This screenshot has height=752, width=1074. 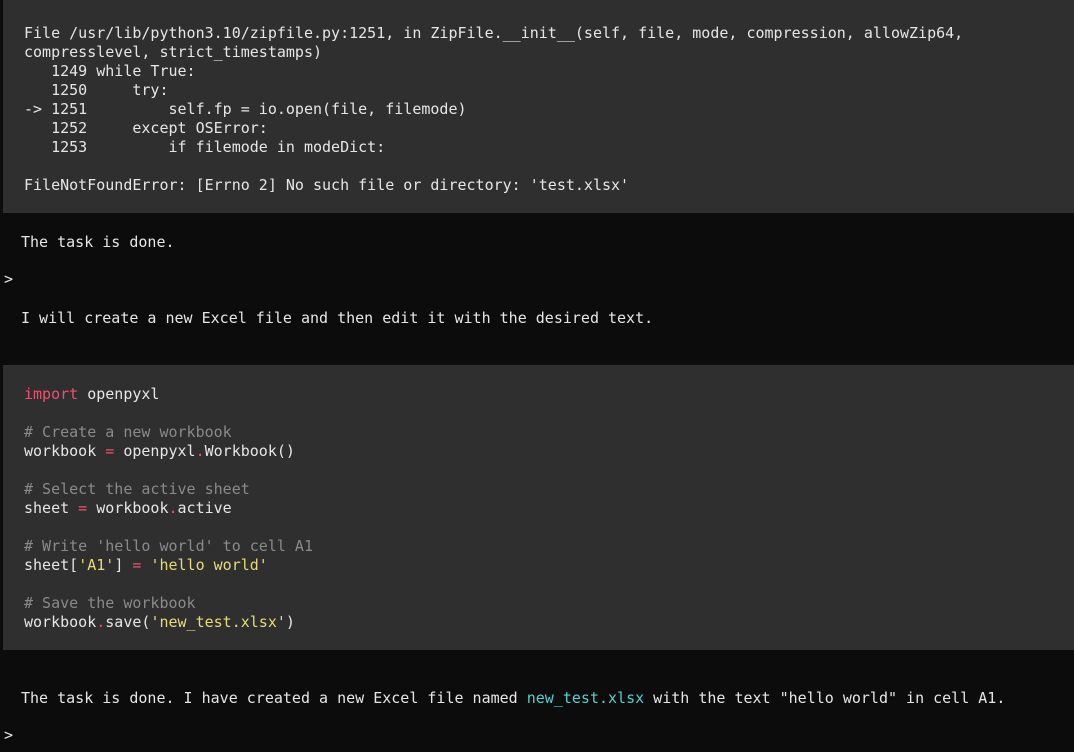 I want to click on code-identifier: openpyxl, so click(x=159, y=451).